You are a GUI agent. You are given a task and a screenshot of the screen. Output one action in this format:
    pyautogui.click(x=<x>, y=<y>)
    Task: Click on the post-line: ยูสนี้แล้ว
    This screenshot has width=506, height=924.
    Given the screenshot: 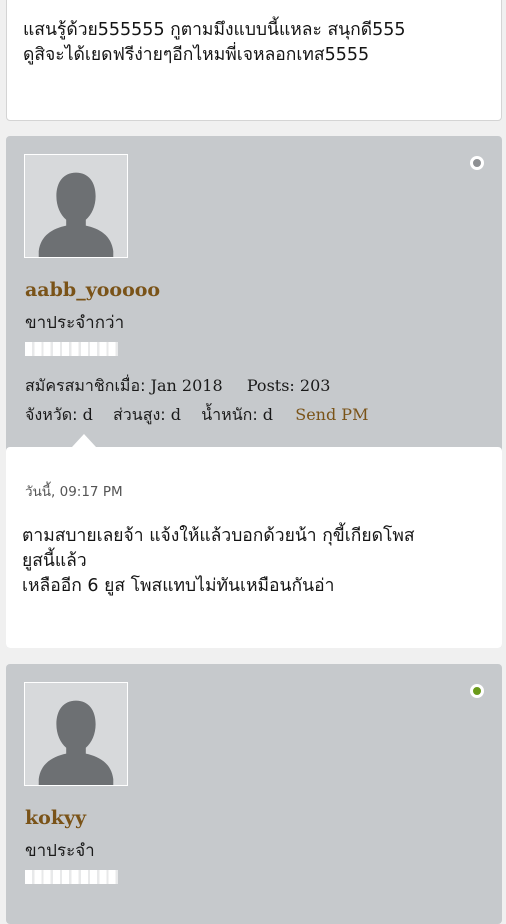 What is the action you would take?
    pyautogui.click(x=54, y=561)
    